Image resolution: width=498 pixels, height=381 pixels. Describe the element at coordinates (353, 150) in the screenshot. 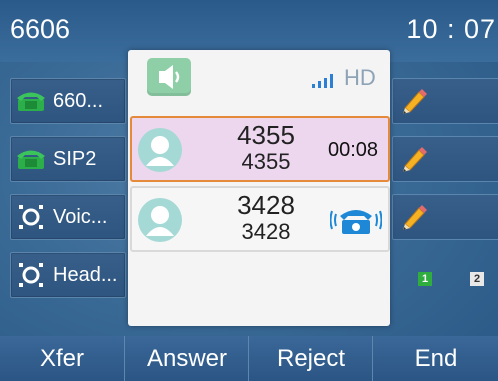

I see `call-duration: 00:08` at that location.